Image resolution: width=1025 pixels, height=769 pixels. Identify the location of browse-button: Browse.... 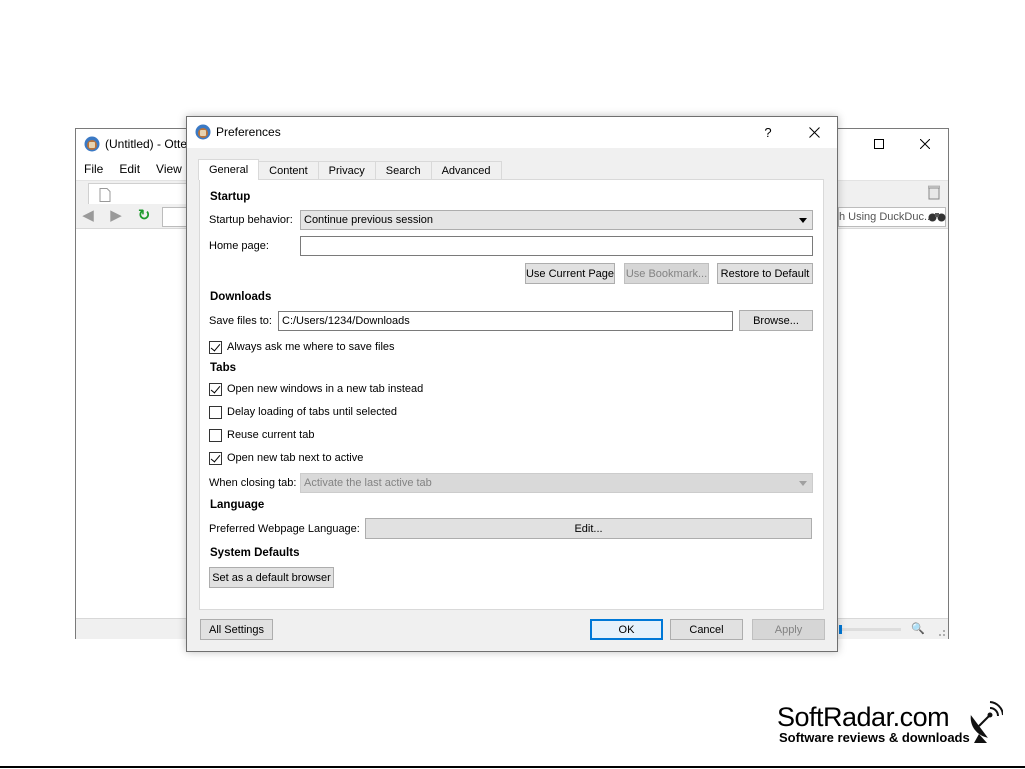
(776, 320).